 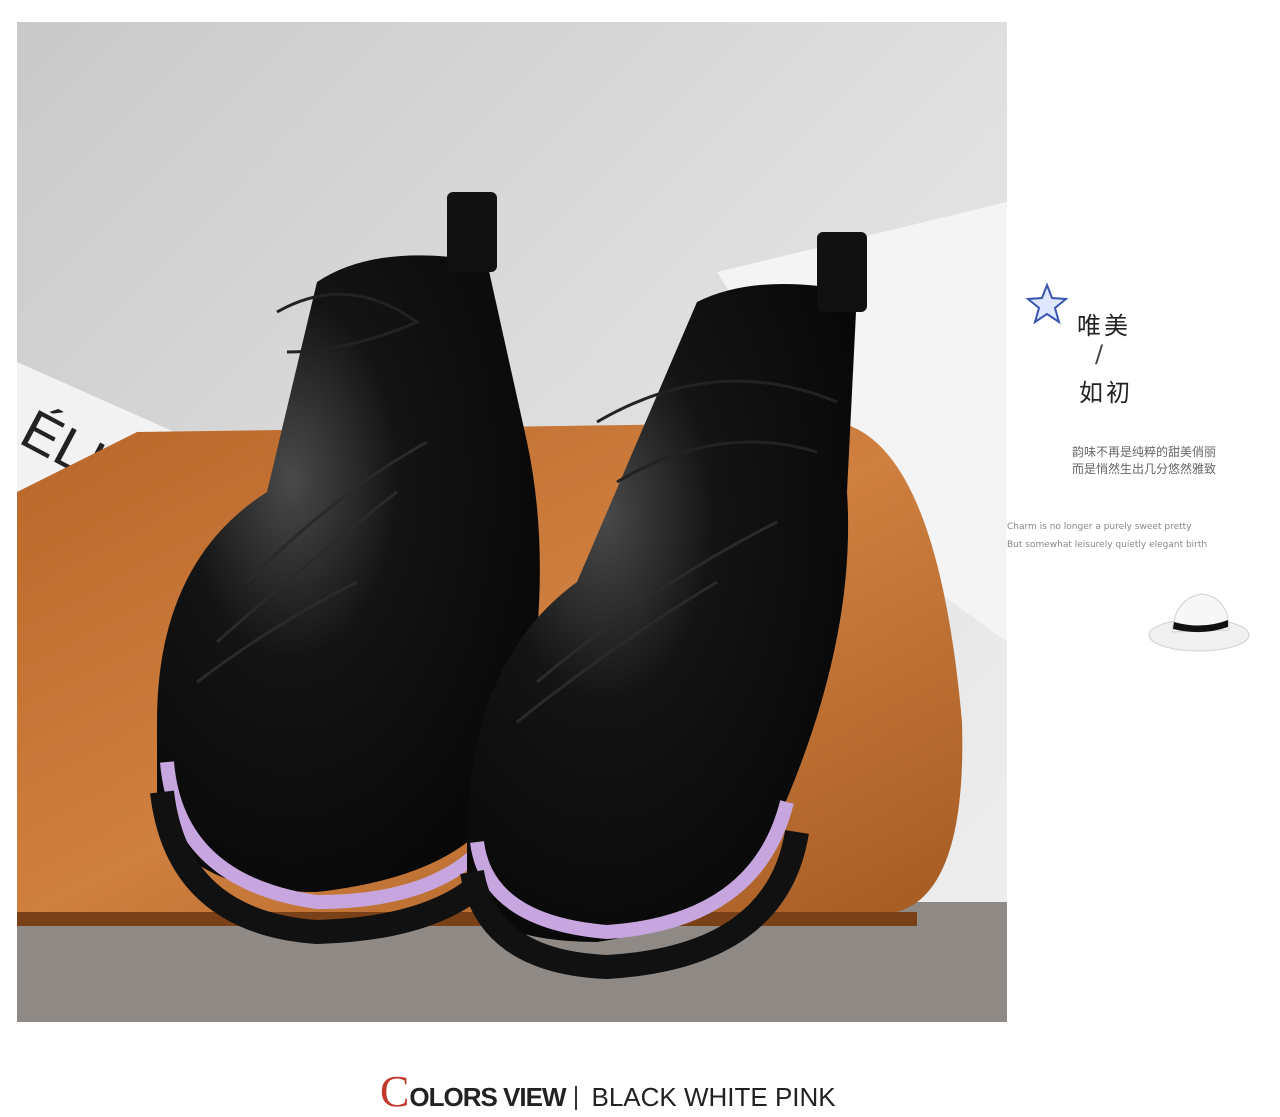 I want to click on colors-view-heading: COLORS VIEW BLACK WHITE PINK, so click(x=608, y=1091).